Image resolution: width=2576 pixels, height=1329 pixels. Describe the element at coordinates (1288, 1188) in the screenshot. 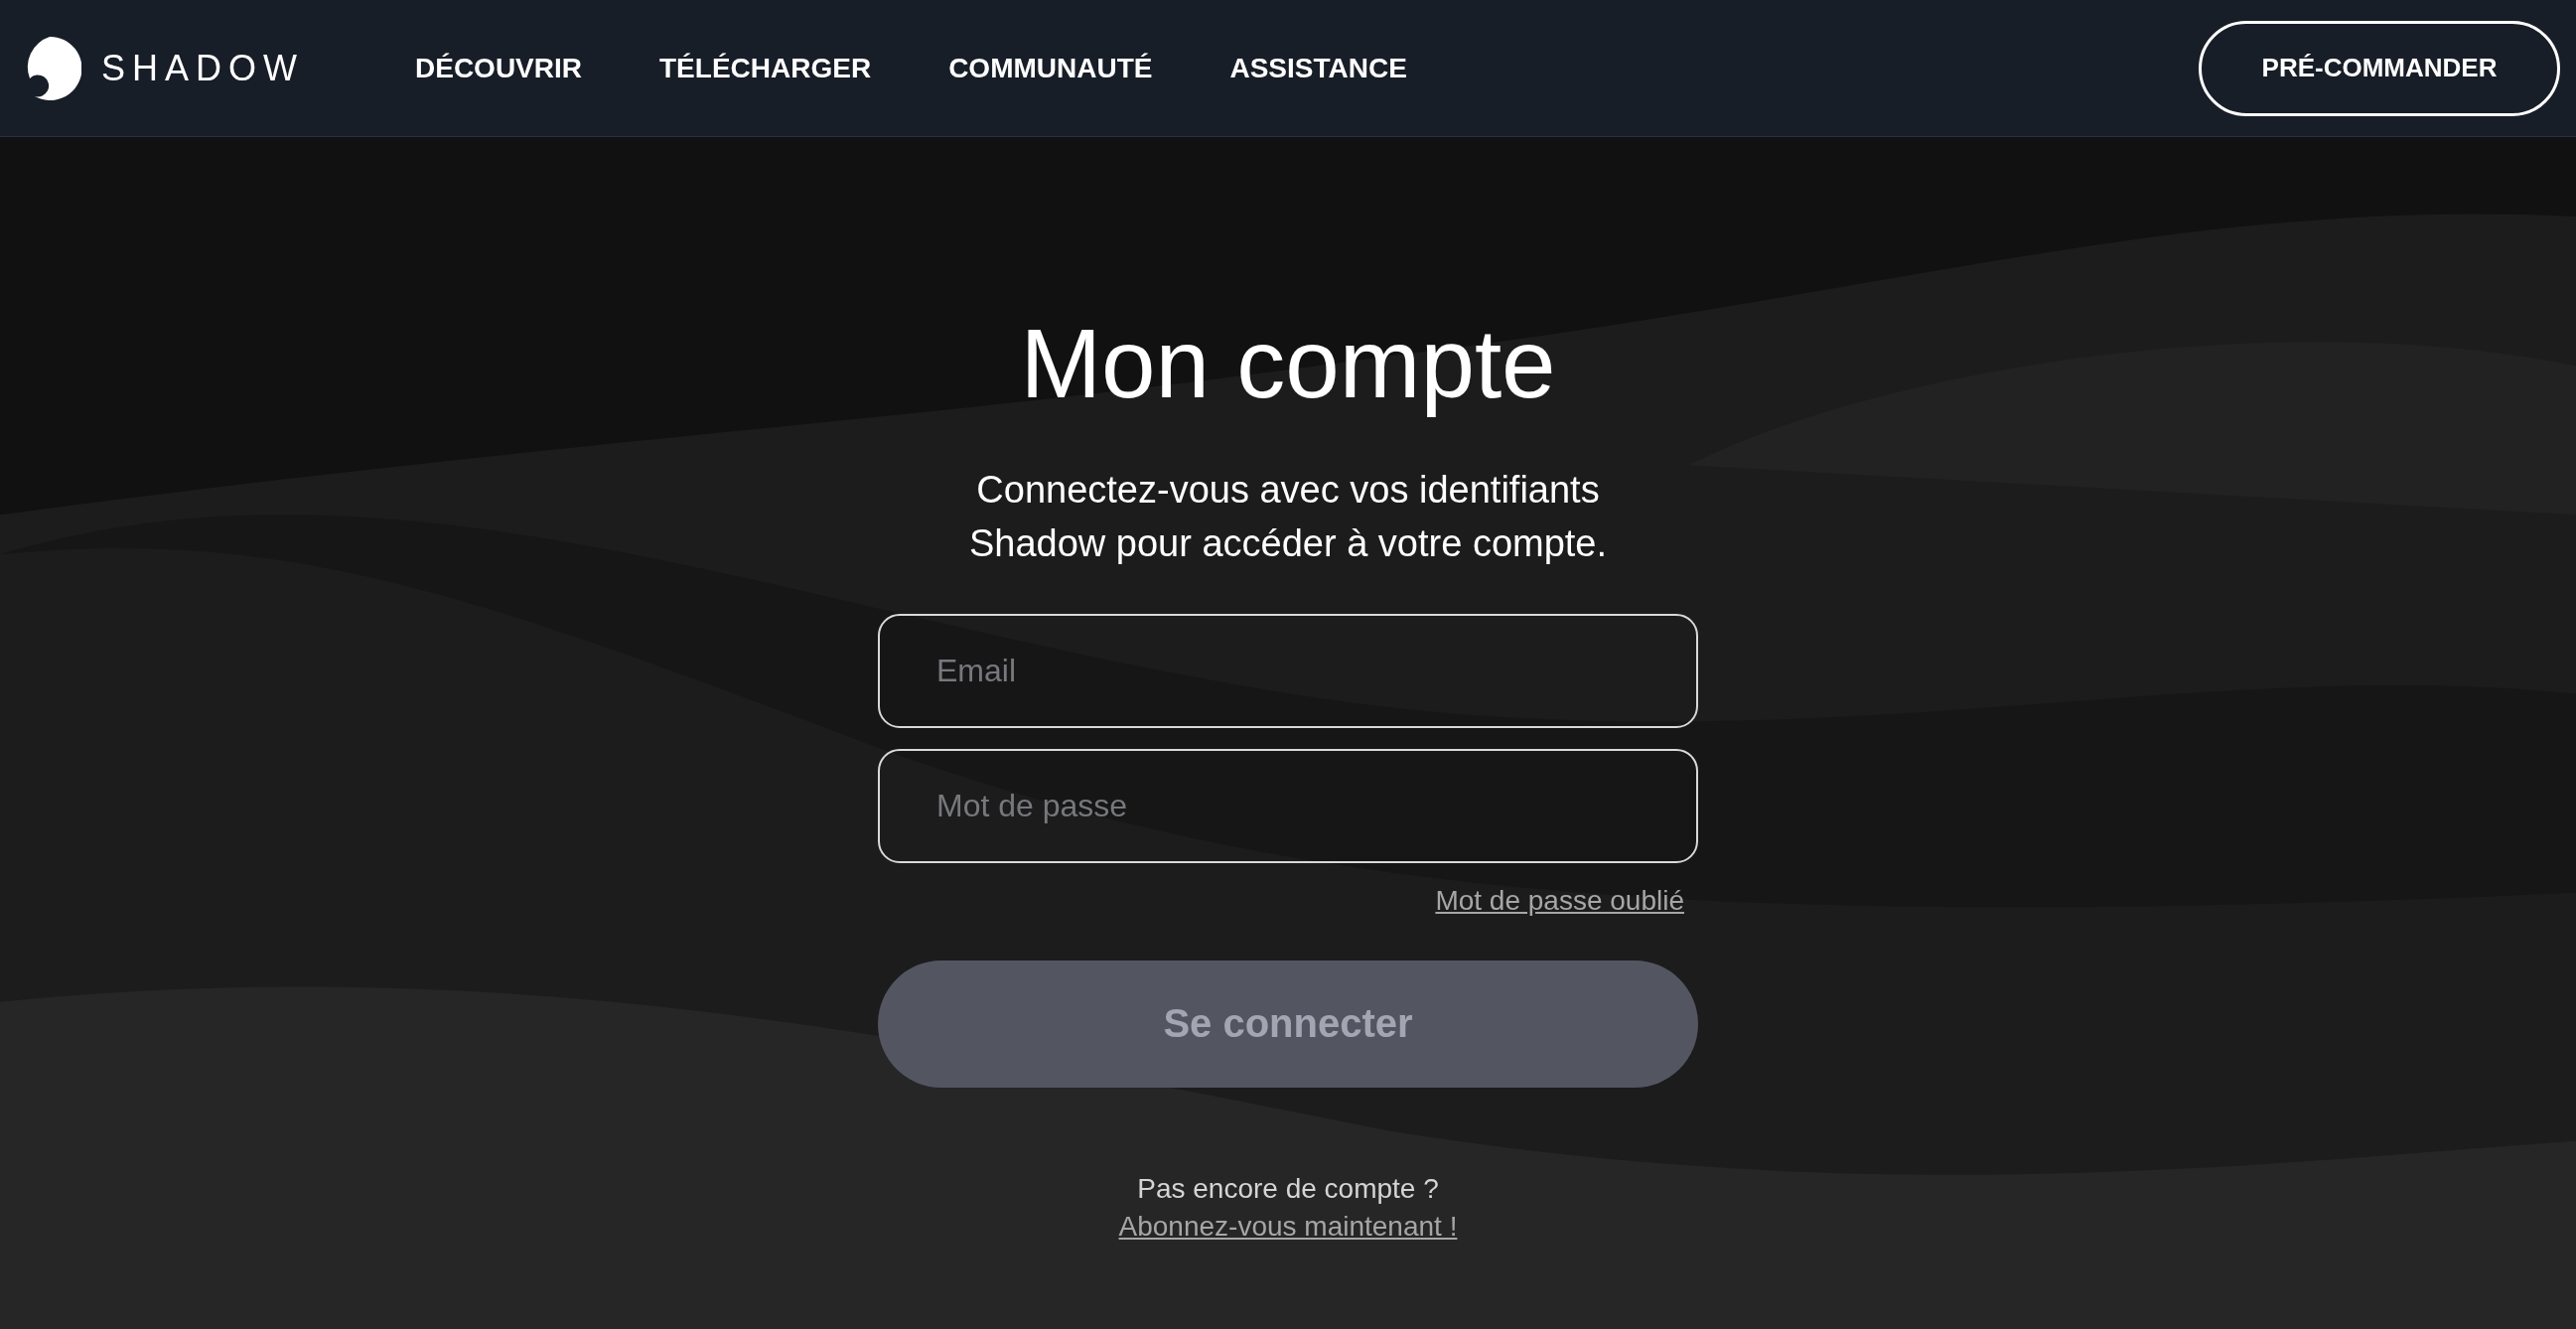

I see `signup-prompt: Pas encore de compte ?` at that location.